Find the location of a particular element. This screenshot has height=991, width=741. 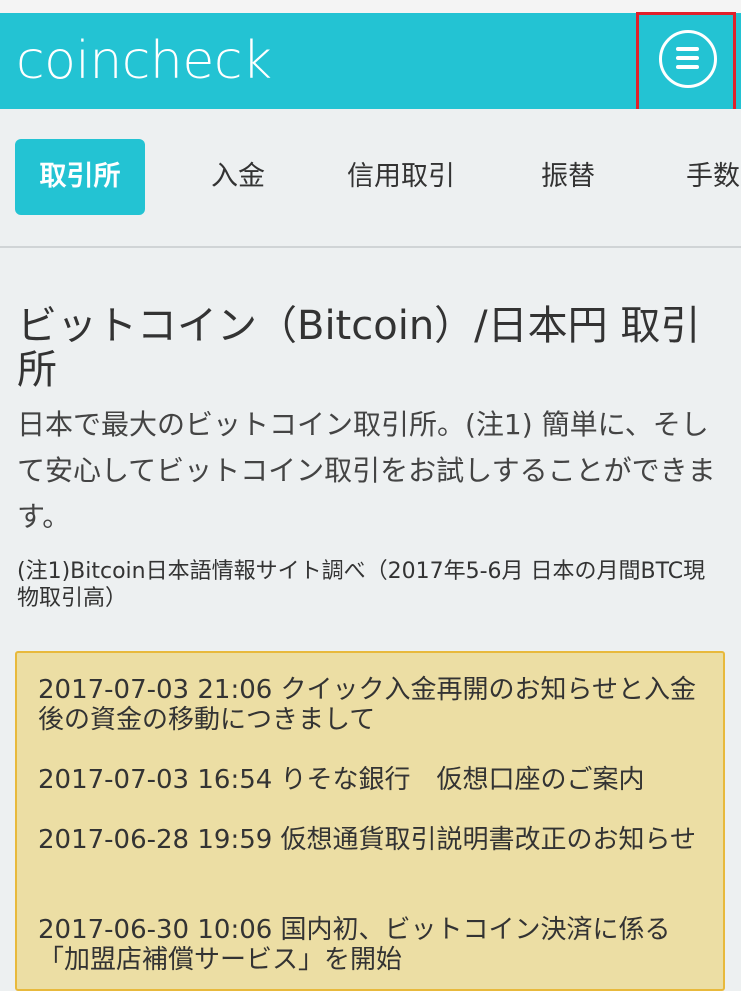

site-header: coincheck is located at coordinates (370, 61).